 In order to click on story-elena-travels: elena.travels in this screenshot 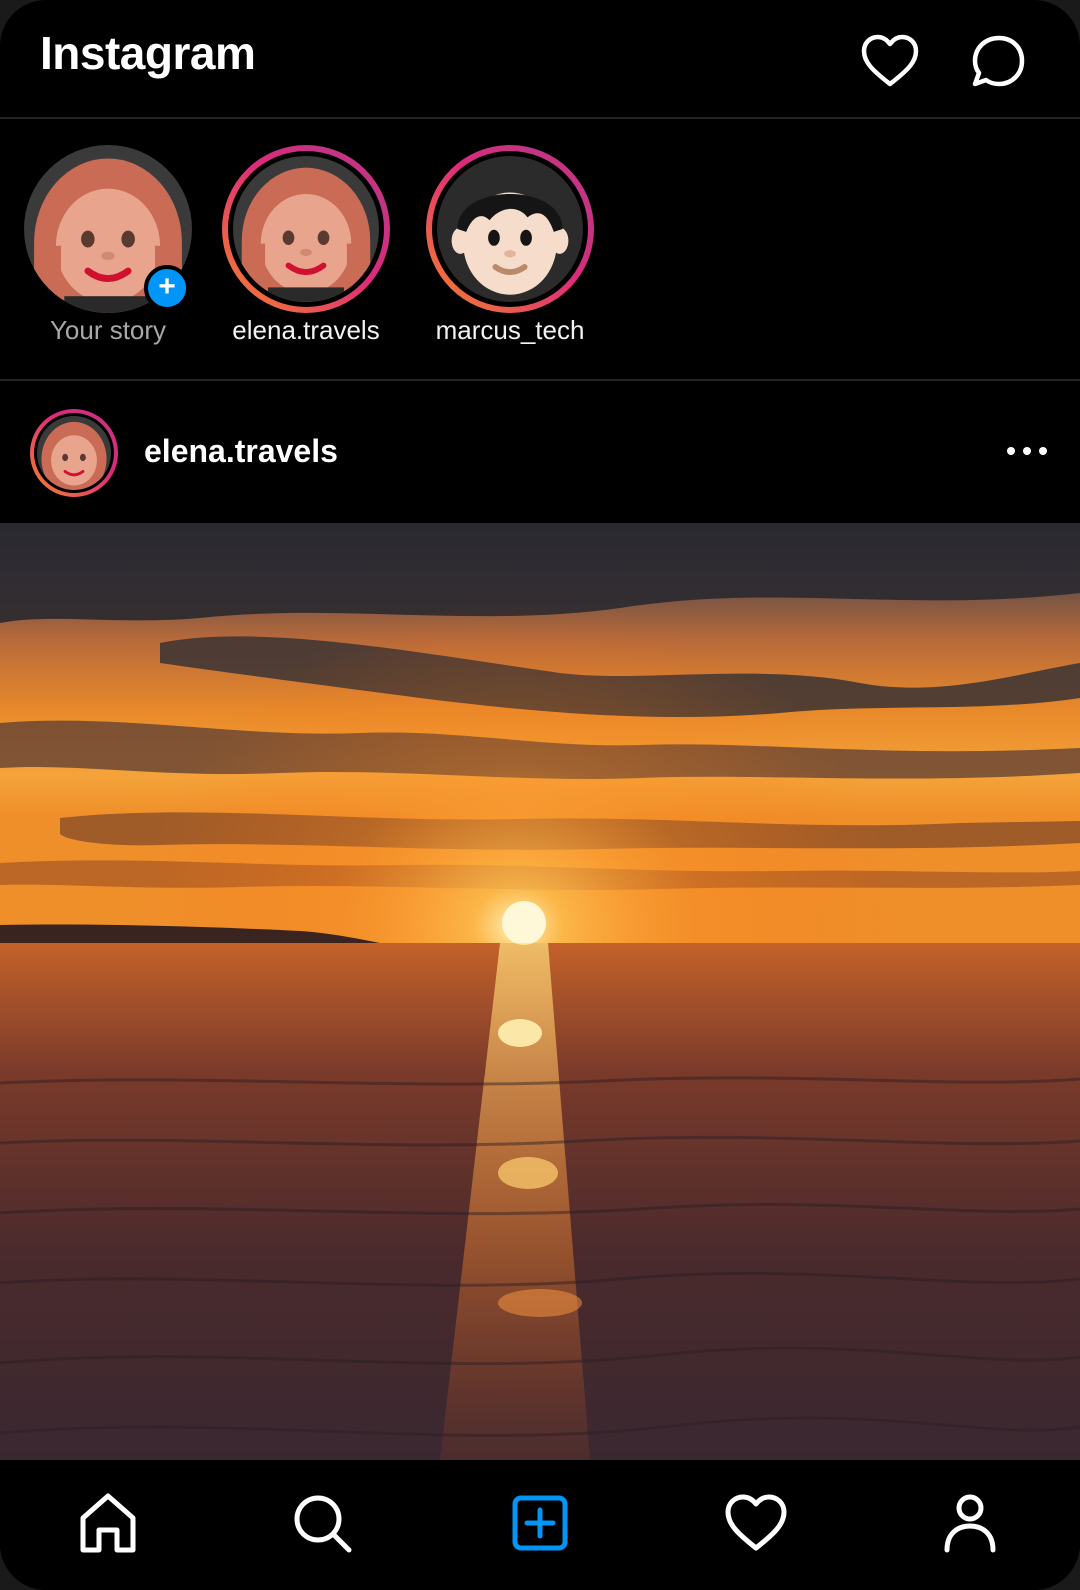, I will do `click(306, 255)`.